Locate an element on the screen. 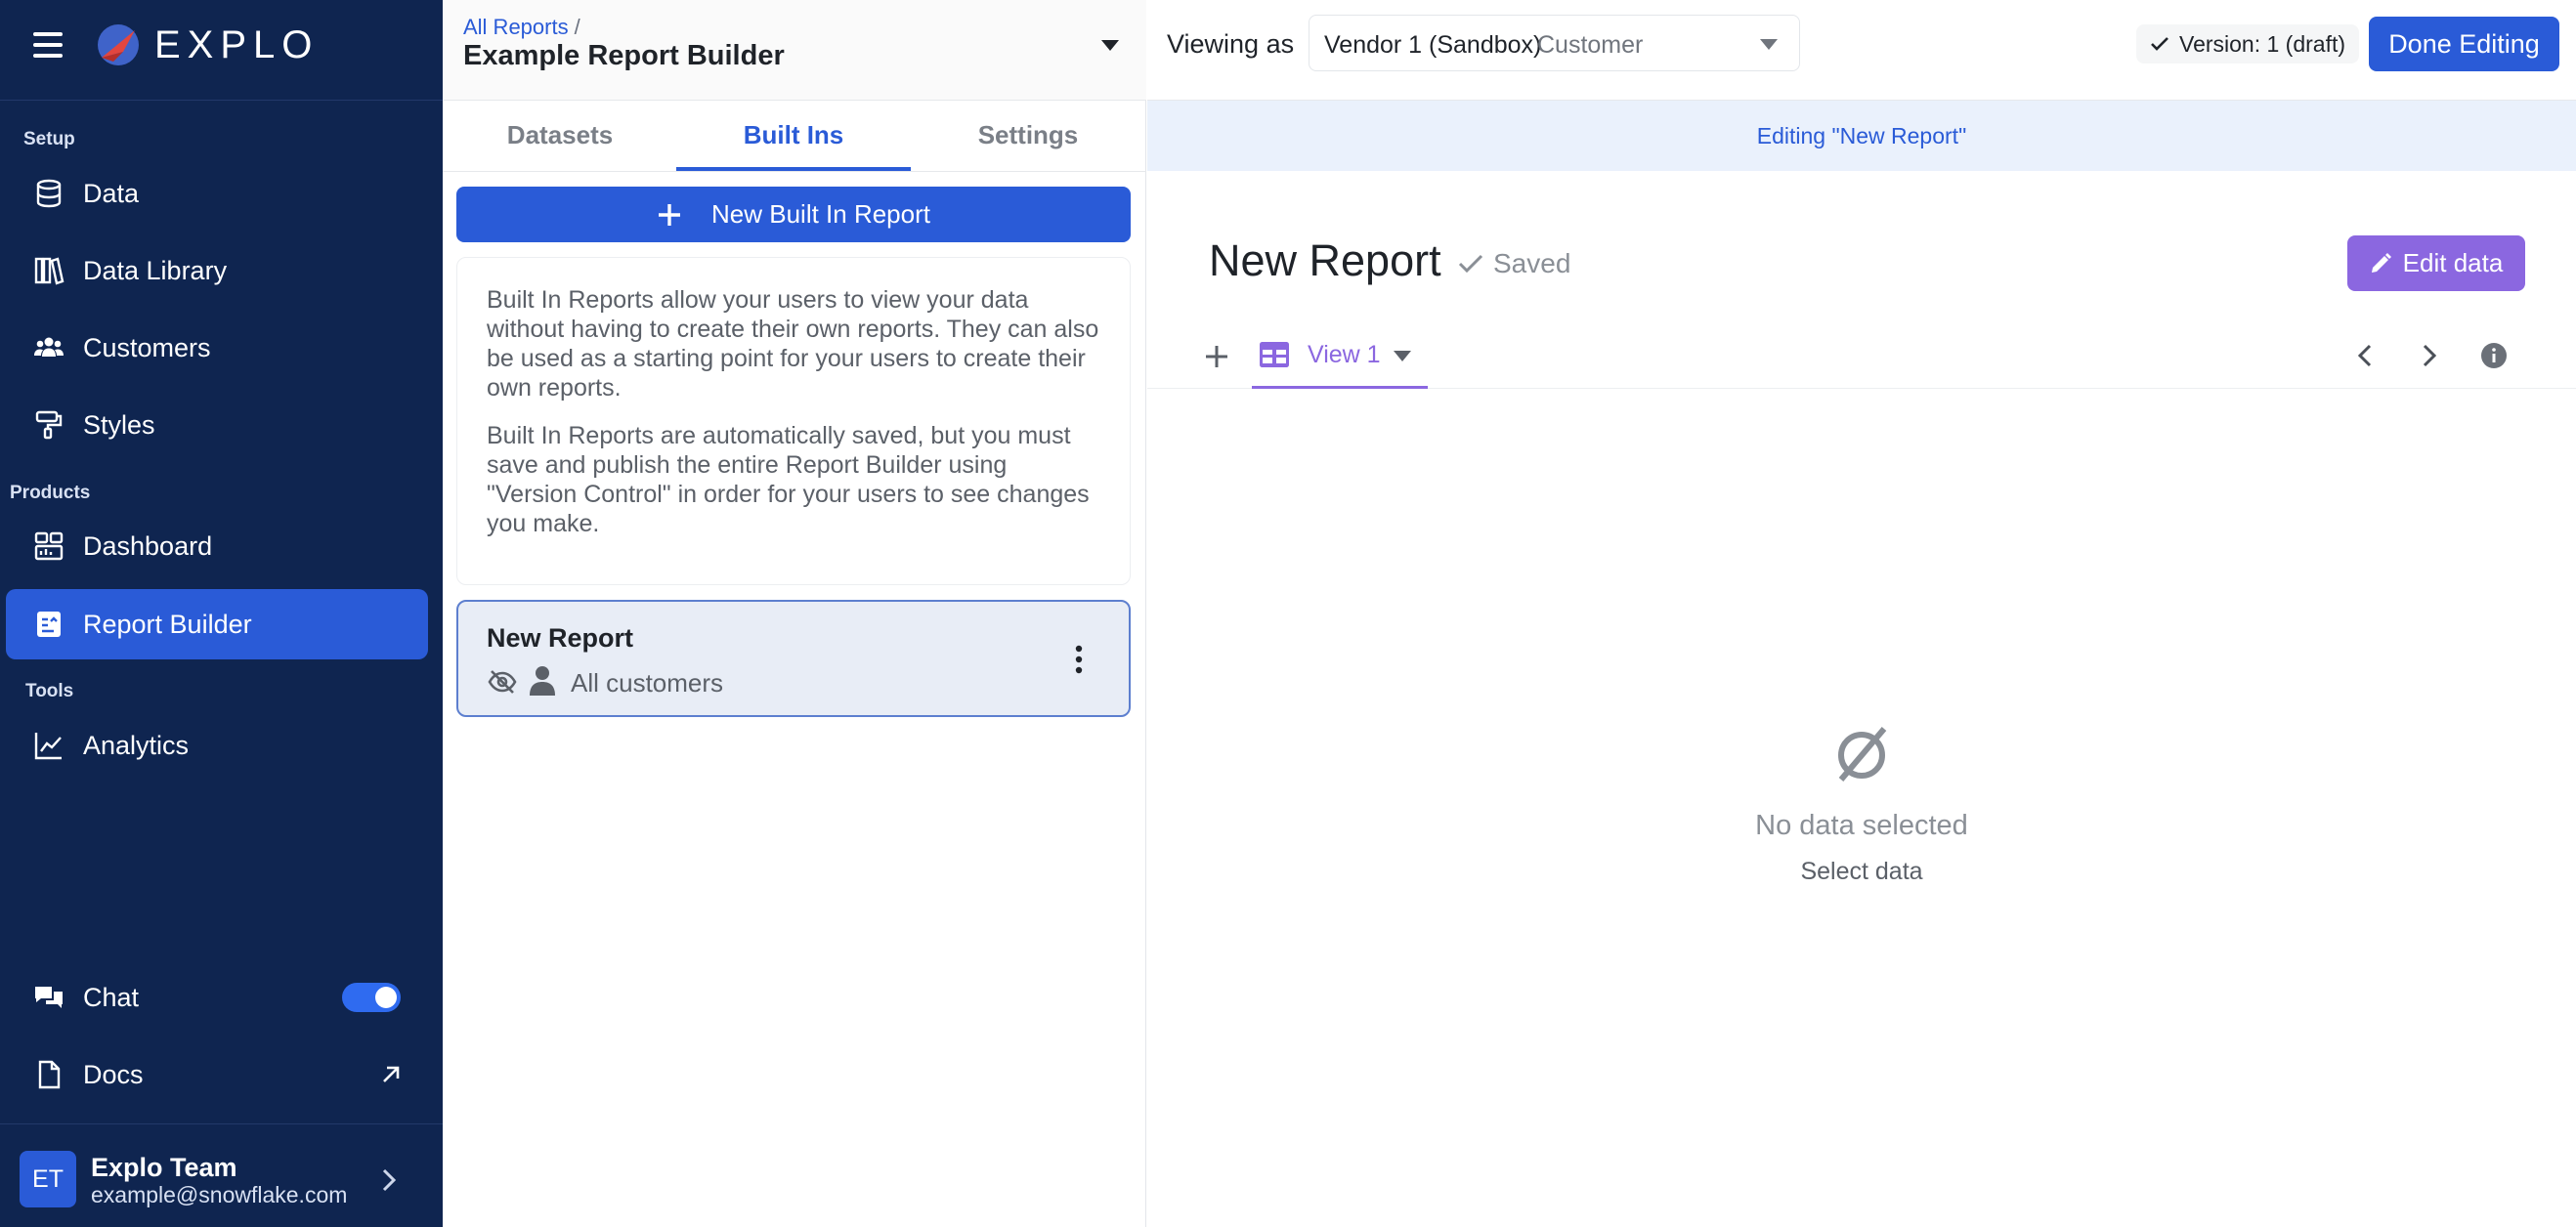  sidebar-item-label: Report Builder is located at coordinates (168, 624).